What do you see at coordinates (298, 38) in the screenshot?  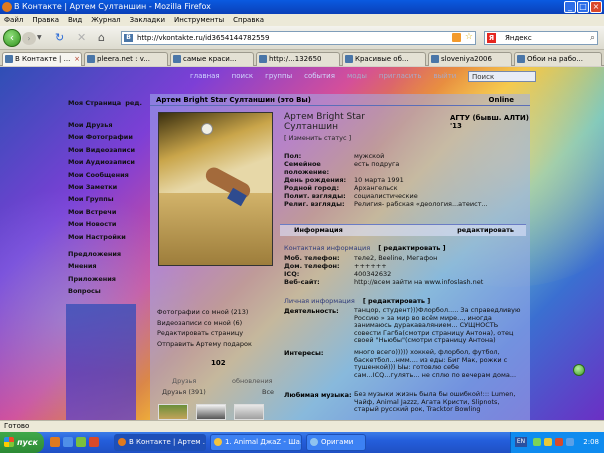 I see `url-input: B http://vkontakte.ru/id3654144782559 ☆` at bounding box center [298, 38].